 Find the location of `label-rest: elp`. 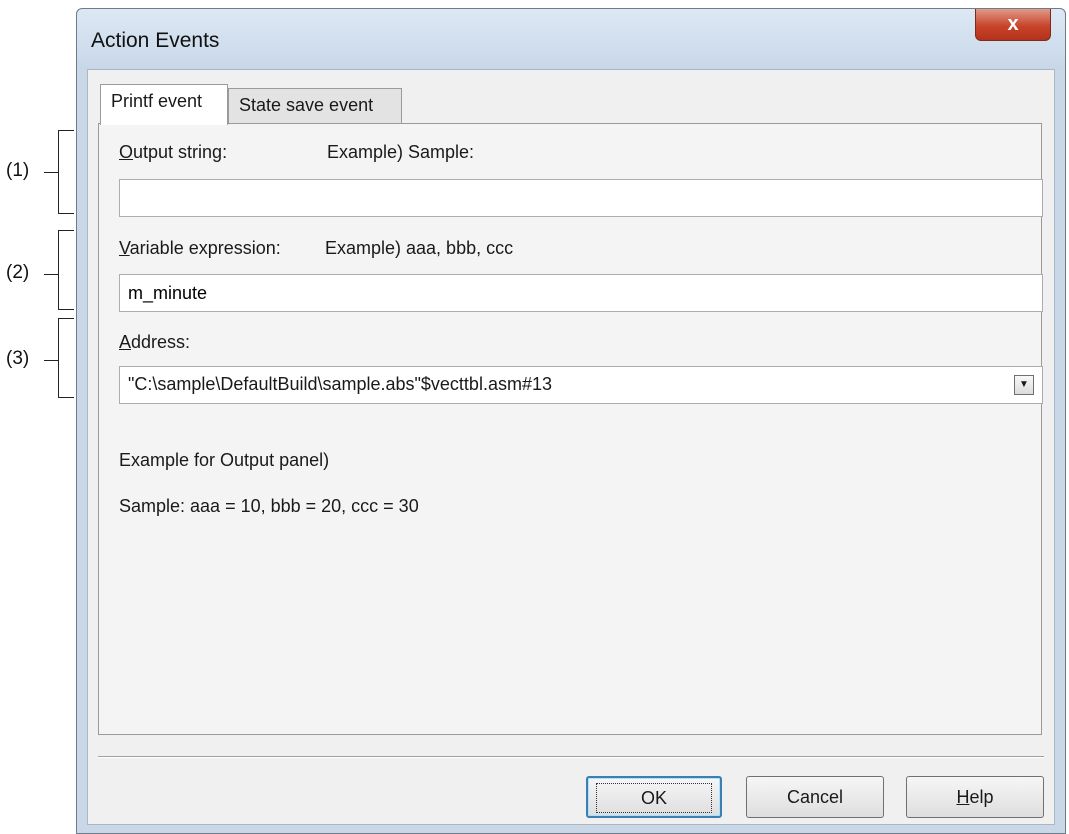

label-rest: elp is located at coordinates (981, 797).